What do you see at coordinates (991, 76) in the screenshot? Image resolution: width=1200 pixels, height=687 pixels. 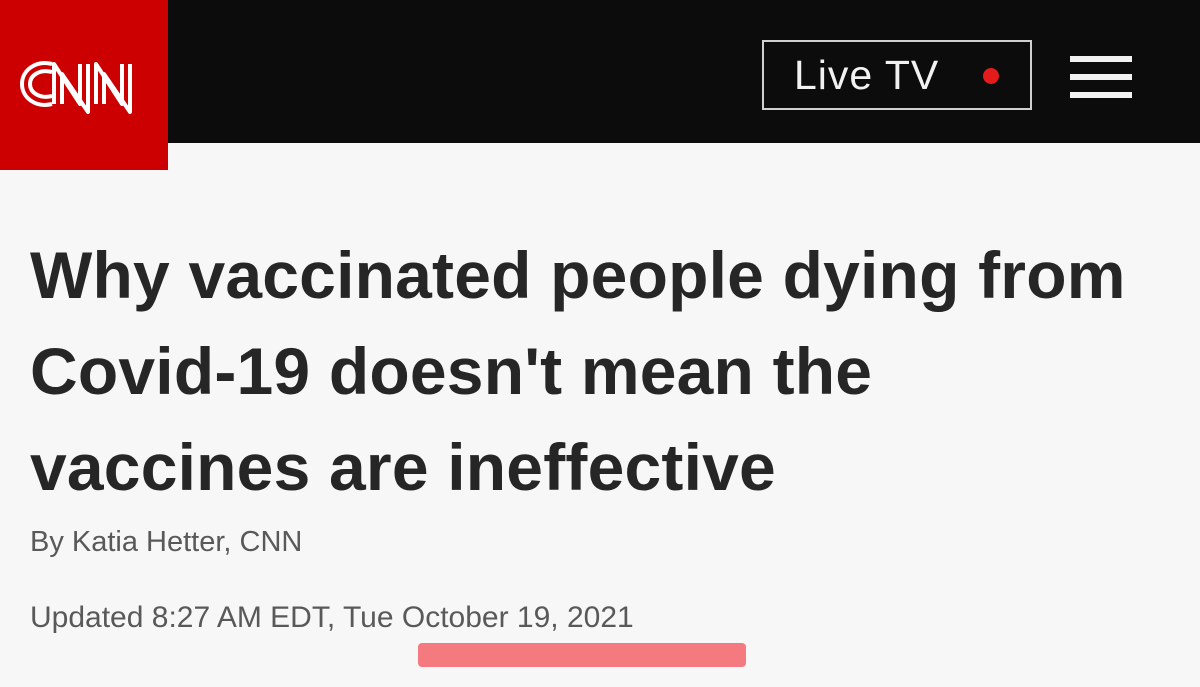 I see `live-indicator-dot-icon` at bounding box center [991, 76].